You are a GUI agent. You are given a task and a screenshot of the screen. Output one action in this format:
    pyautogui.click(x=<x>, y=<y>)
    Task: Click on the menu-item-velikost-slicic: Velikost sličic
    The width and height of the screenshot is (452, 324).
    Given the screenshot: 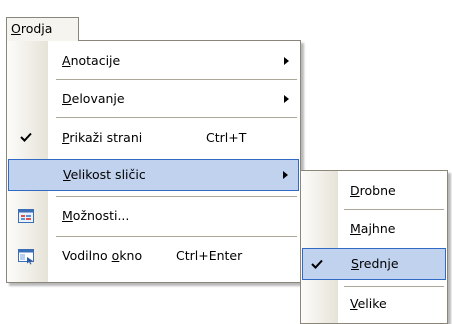 What is the action you would take?
    pyautogui.click(x=153, y=175)
    